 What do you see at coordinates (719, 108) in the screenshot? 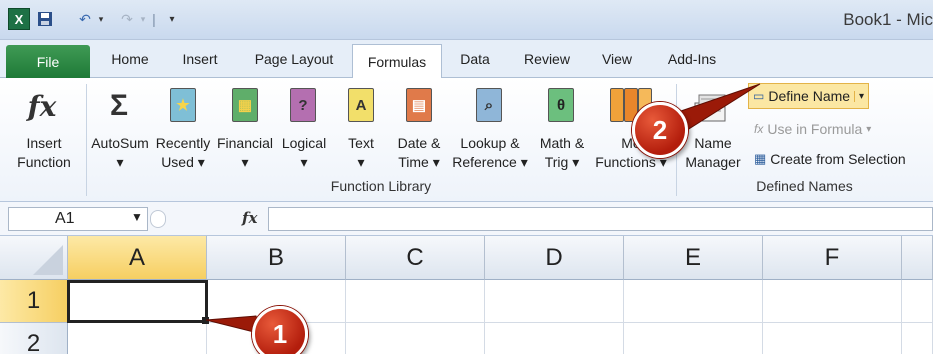
I see `callout-2-pointer` at bounding box center [719, 108].